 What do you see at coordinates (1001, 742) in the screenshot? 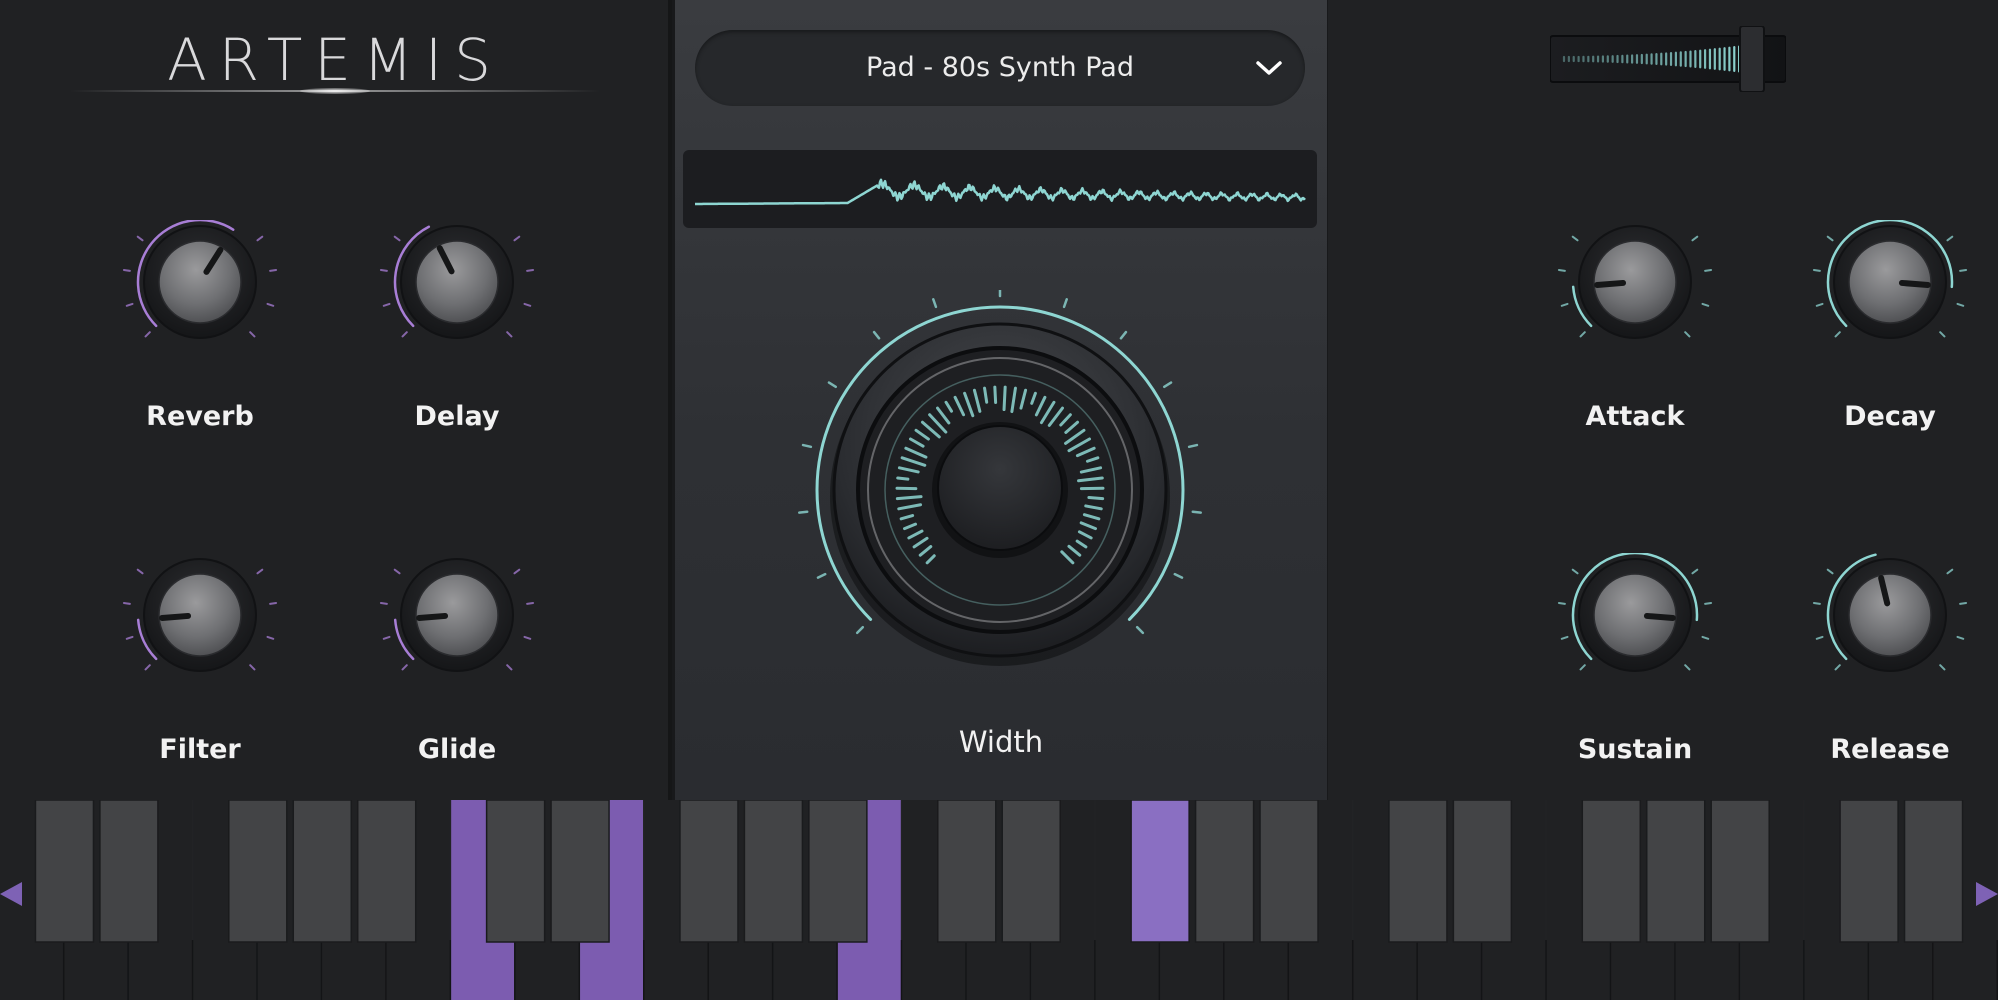
I see `width-label: Width` at bounding box center [1001, 742].